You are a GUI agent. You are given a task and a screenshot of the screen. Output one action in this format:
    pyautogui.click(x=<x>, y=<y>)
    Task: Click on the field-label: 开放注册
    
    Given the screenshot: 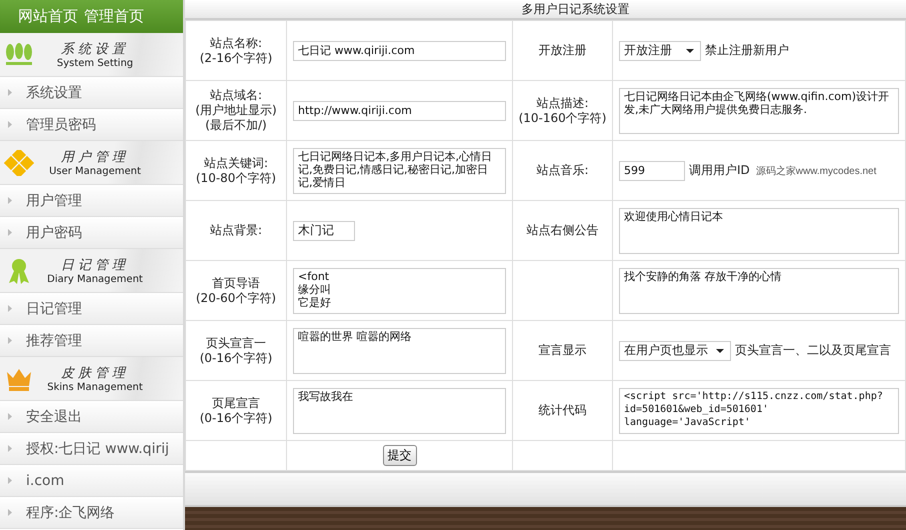 What is the action you would take?
    pyautogui.click(x=563, y=50)
    